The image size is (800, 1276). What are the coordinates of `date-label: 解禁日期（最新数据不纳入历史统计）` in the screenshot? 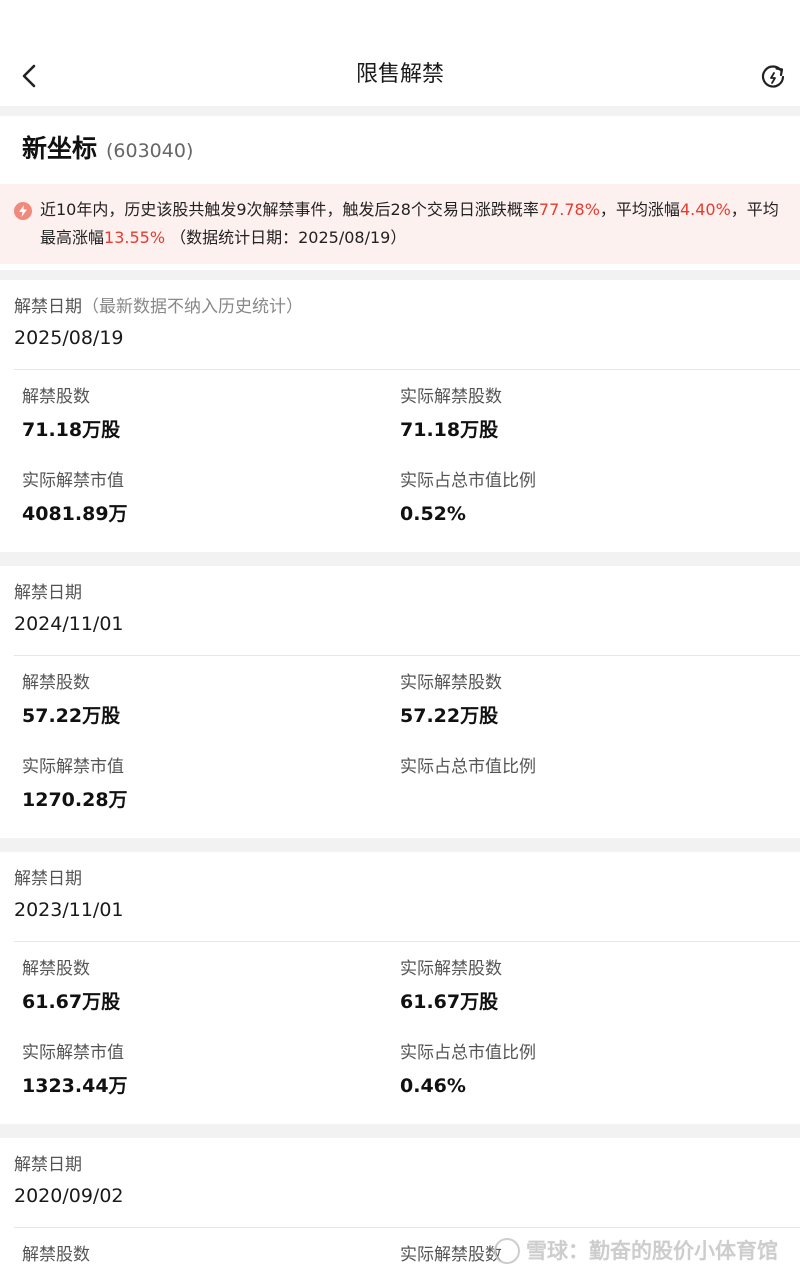 It's located at (158, 307).